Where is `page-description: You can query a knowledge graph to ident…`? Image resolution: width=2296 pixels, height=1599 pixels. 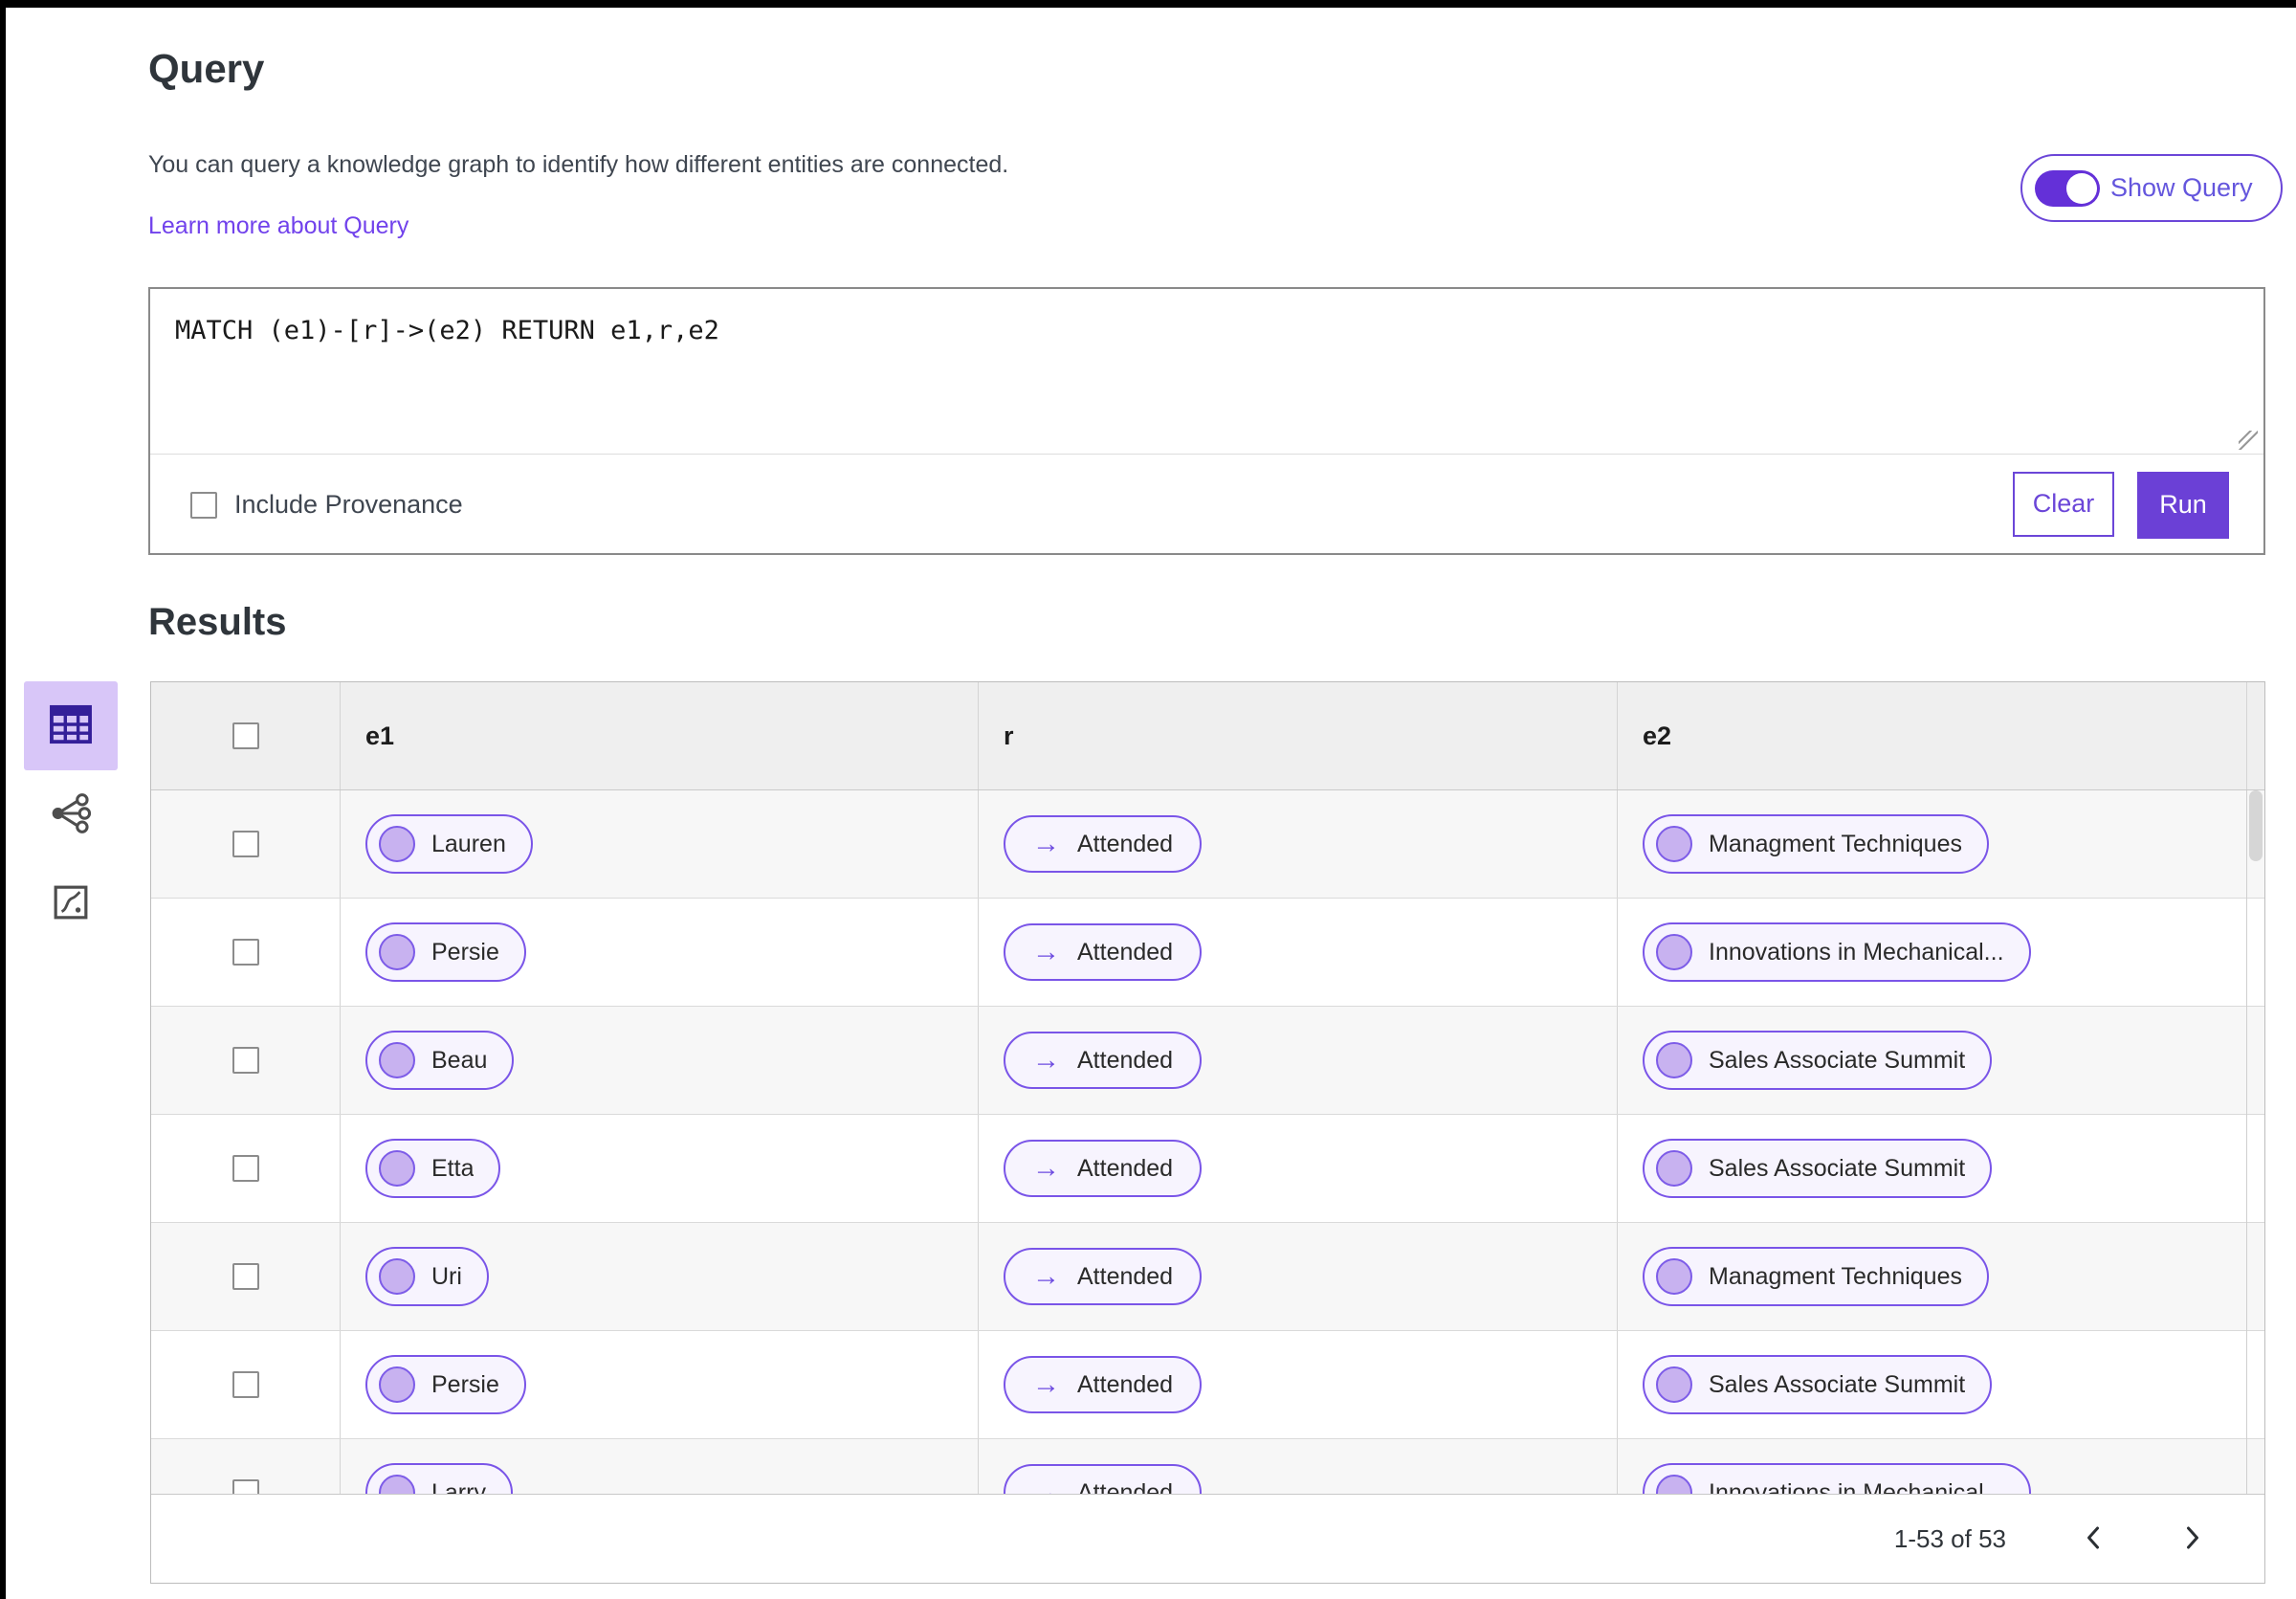 page-description: You can query a knowledge graph to ident… is located at coordinates (578, 164).